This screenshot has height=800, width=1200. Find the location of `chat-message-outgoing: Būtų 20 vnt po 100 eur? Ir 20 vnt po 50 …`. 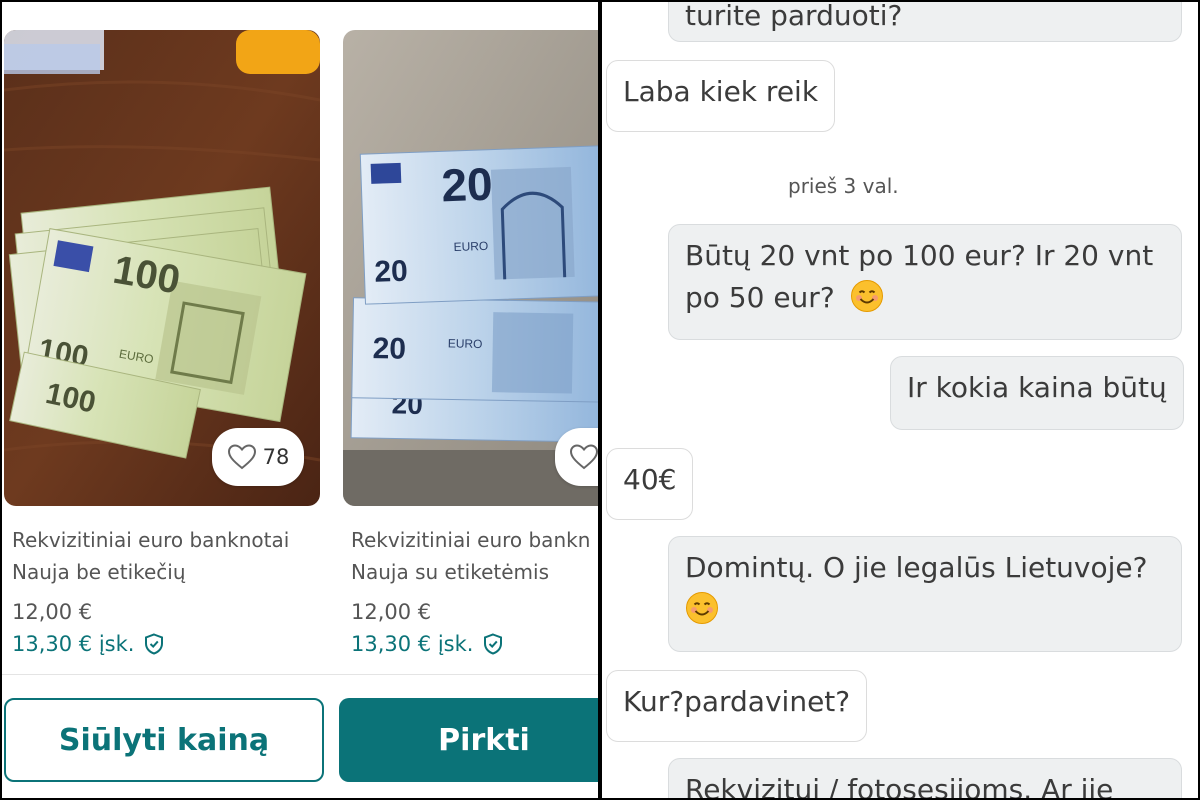

chat-message-outgoing: Būtų 20 vnt po 100 eur? Ir 20 vnt po 50 … is located at coordinates (925, 282).